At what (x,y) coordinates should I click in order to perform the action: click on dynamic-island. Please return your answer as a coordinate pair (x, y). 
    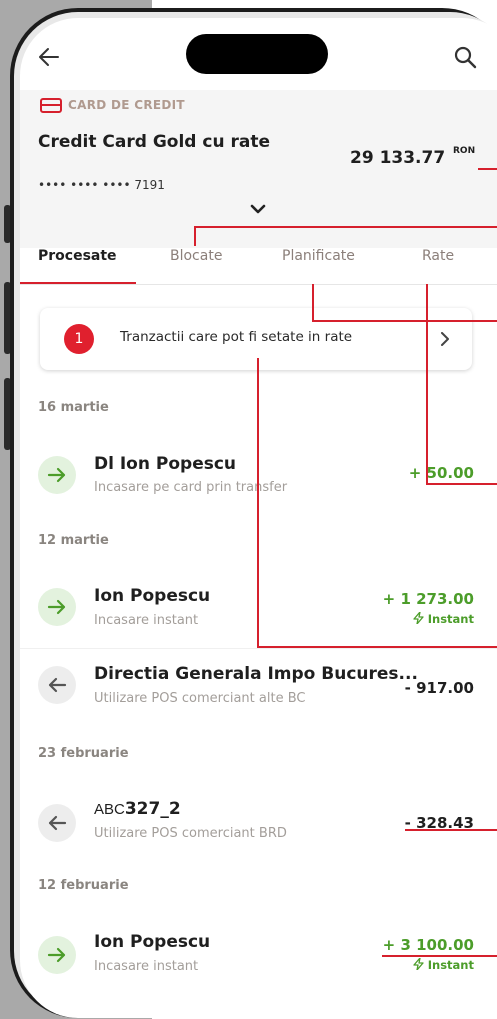
    Looking at the image, I should click on (257, 54).